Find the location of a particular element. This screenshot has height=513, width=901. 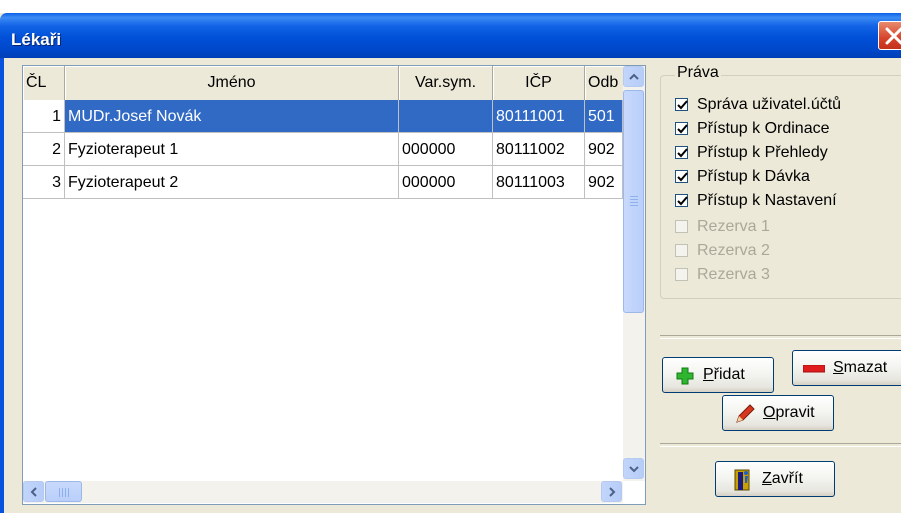

chevron-right-icon is located at coordinates (612, 492).